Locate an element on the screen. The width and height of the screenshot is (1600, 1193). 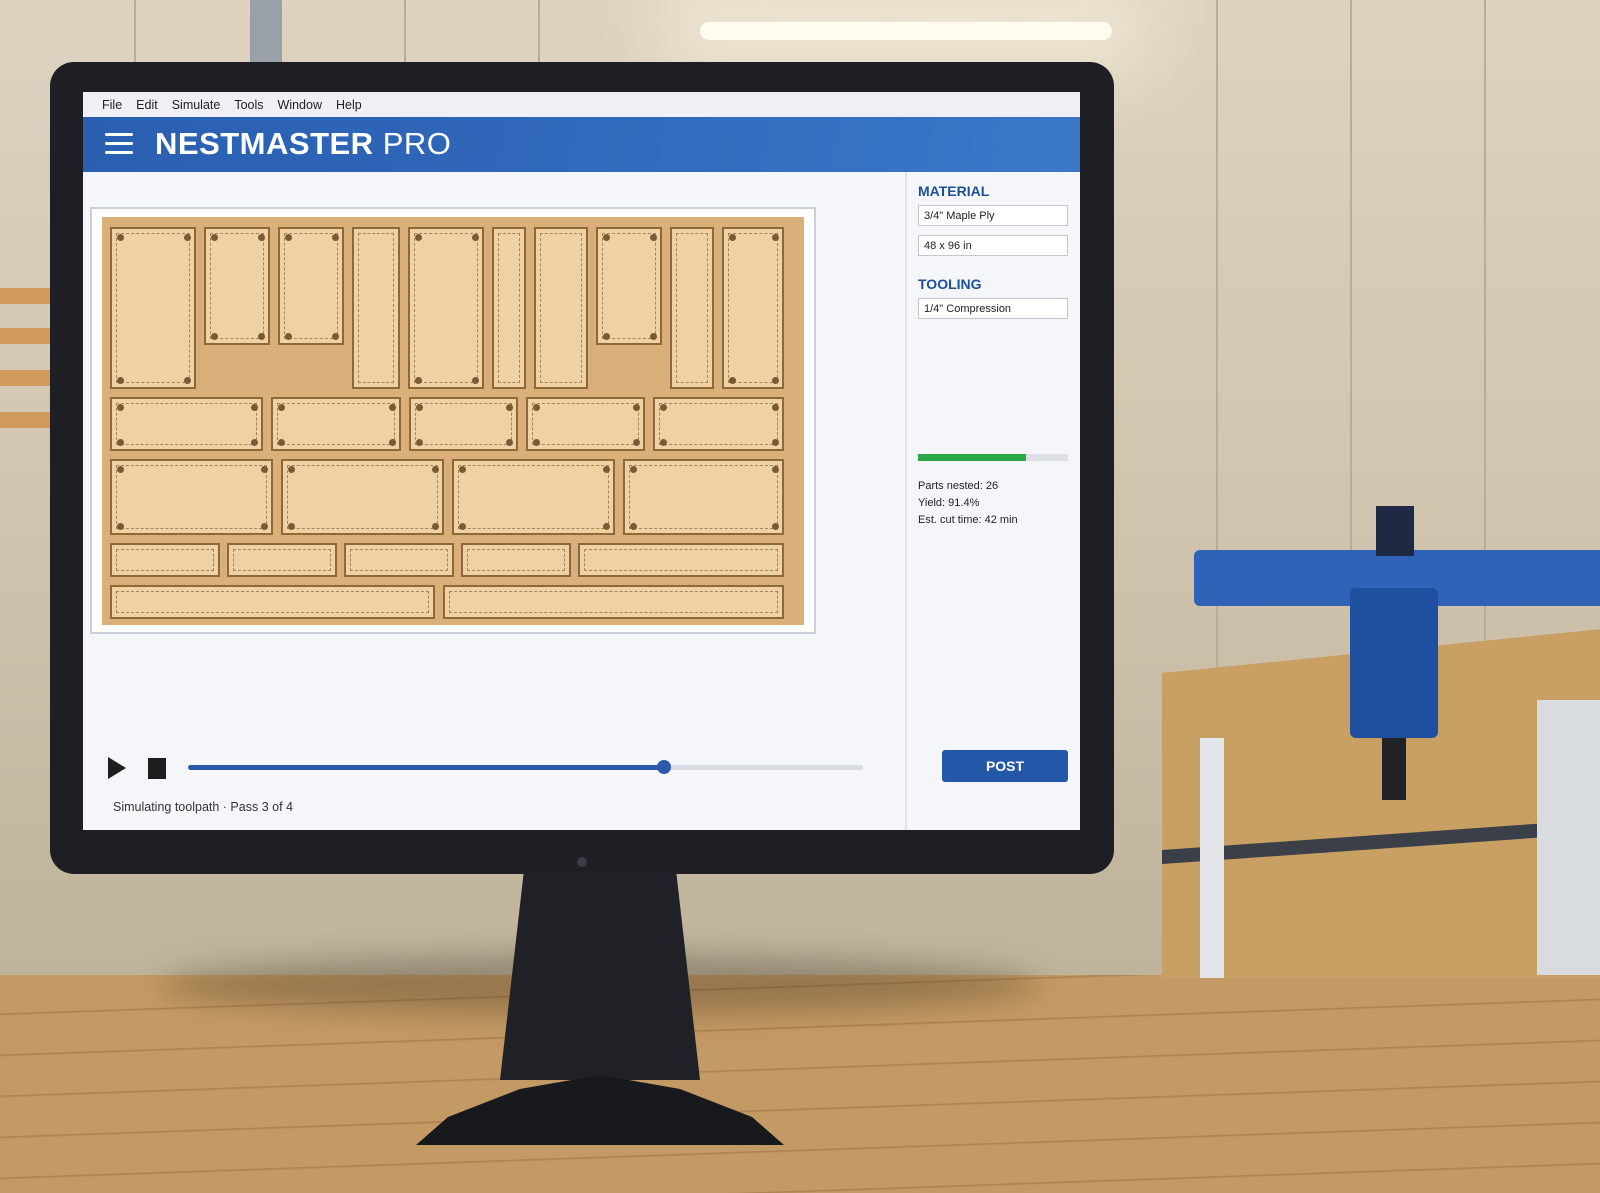
menu-window: Window is located at coordinates (300, 105).